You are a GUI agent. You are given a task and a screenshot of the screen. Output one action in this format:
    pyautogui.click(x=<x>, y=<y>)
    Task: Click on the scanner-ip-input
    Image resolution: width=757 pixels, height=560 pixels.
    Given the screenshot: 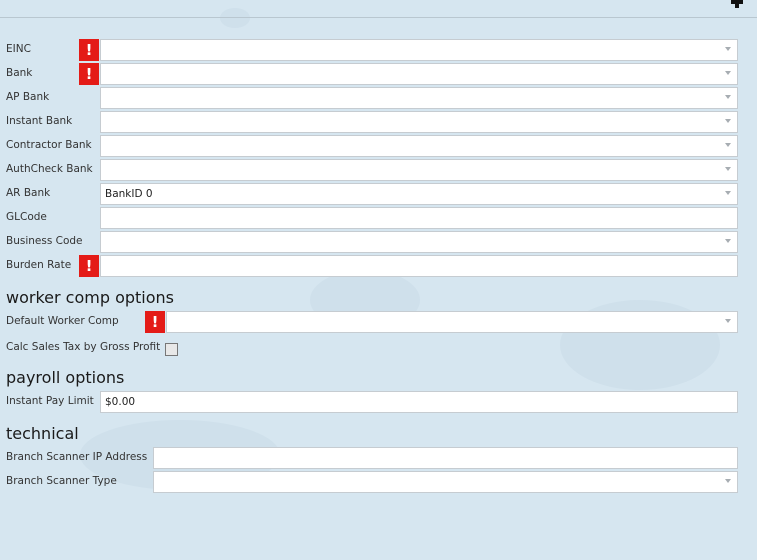 What is the action you would take?
    pyautogui.click(x=445, y=458)
    